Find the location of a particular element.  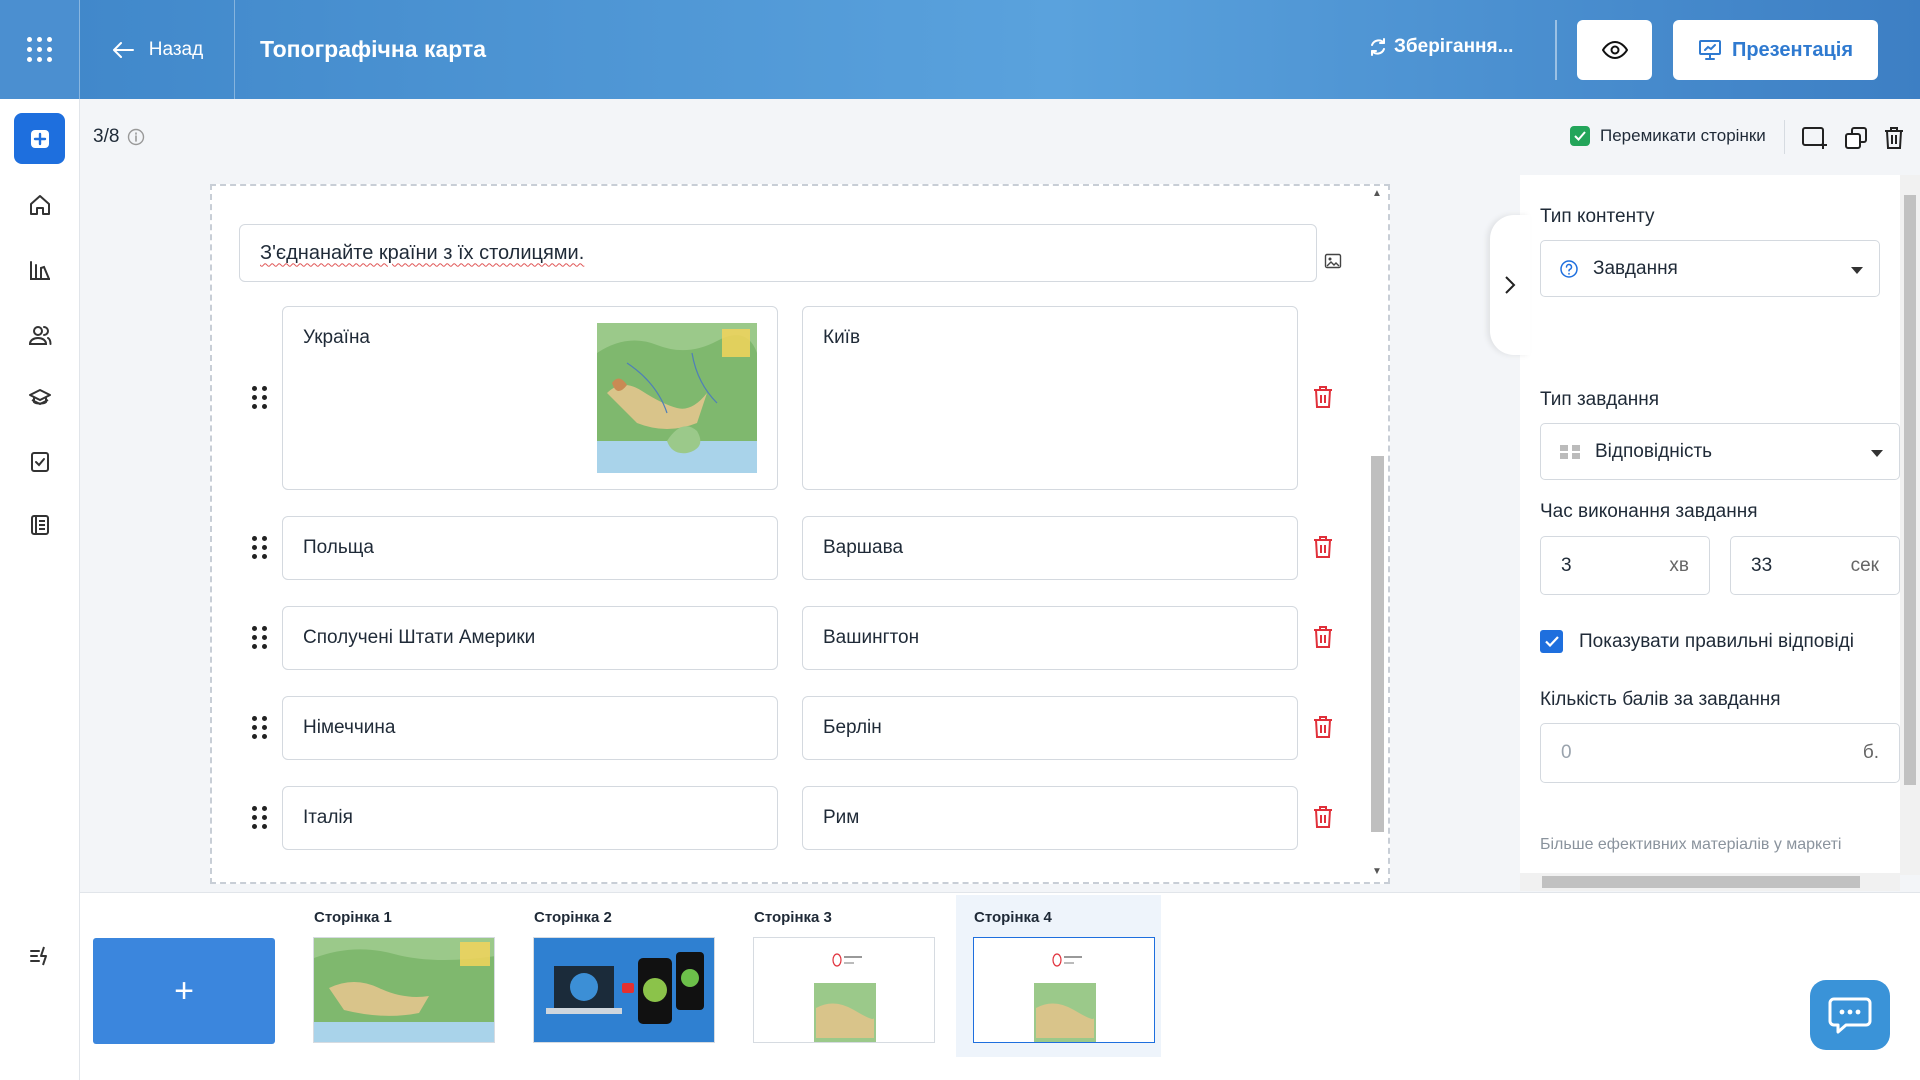

apps-grid-icon is located at coordinates (39, 49).